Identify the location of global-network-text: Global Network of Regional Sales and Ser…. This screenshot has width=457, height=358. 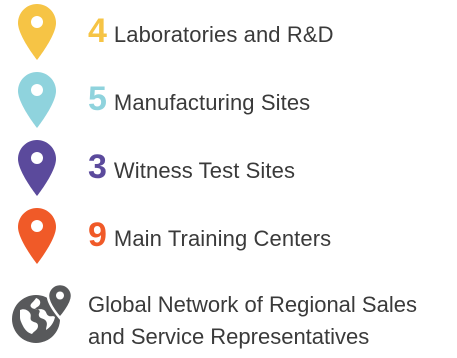
(272, 321).